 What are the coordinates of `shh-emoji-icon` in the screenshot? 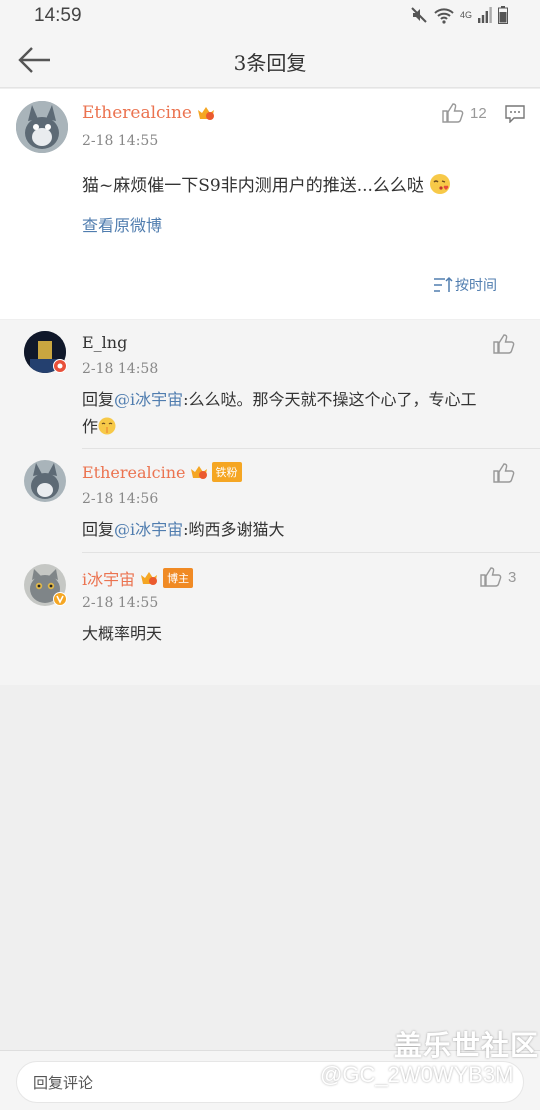 It's located at (107, 426).